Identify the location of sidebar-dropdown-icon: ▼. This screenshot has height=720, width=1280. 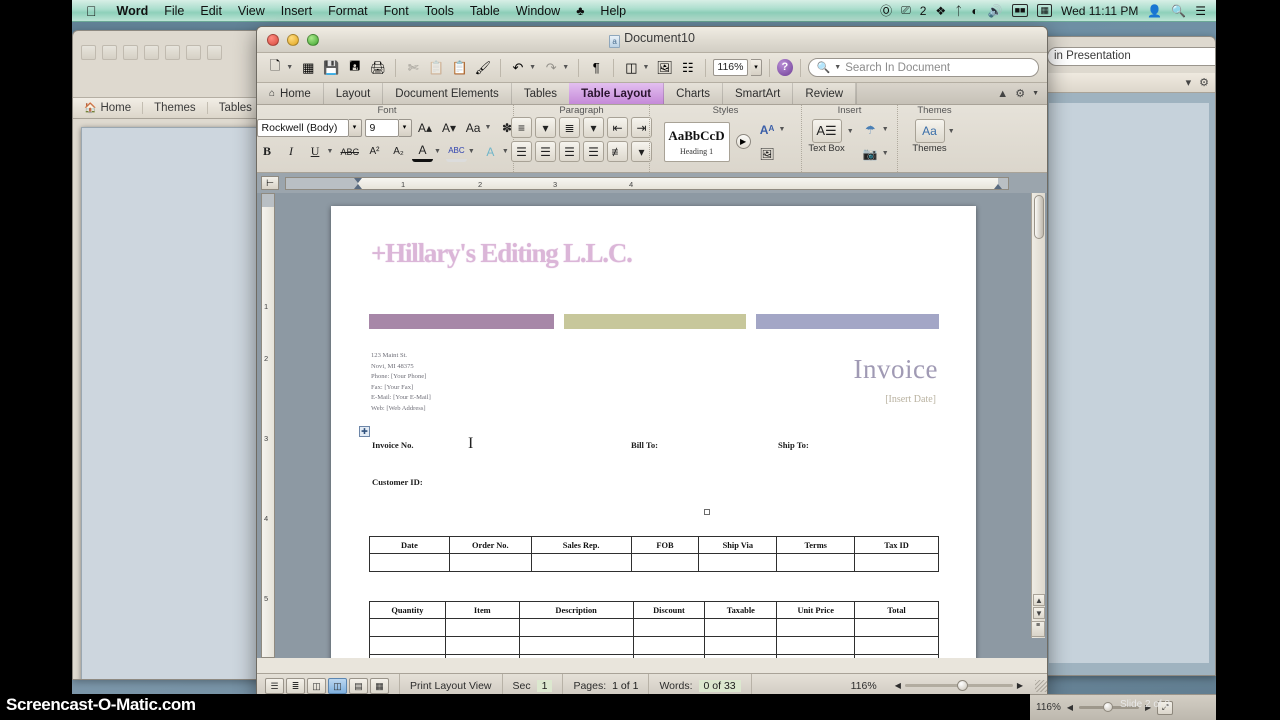
(646, 67).